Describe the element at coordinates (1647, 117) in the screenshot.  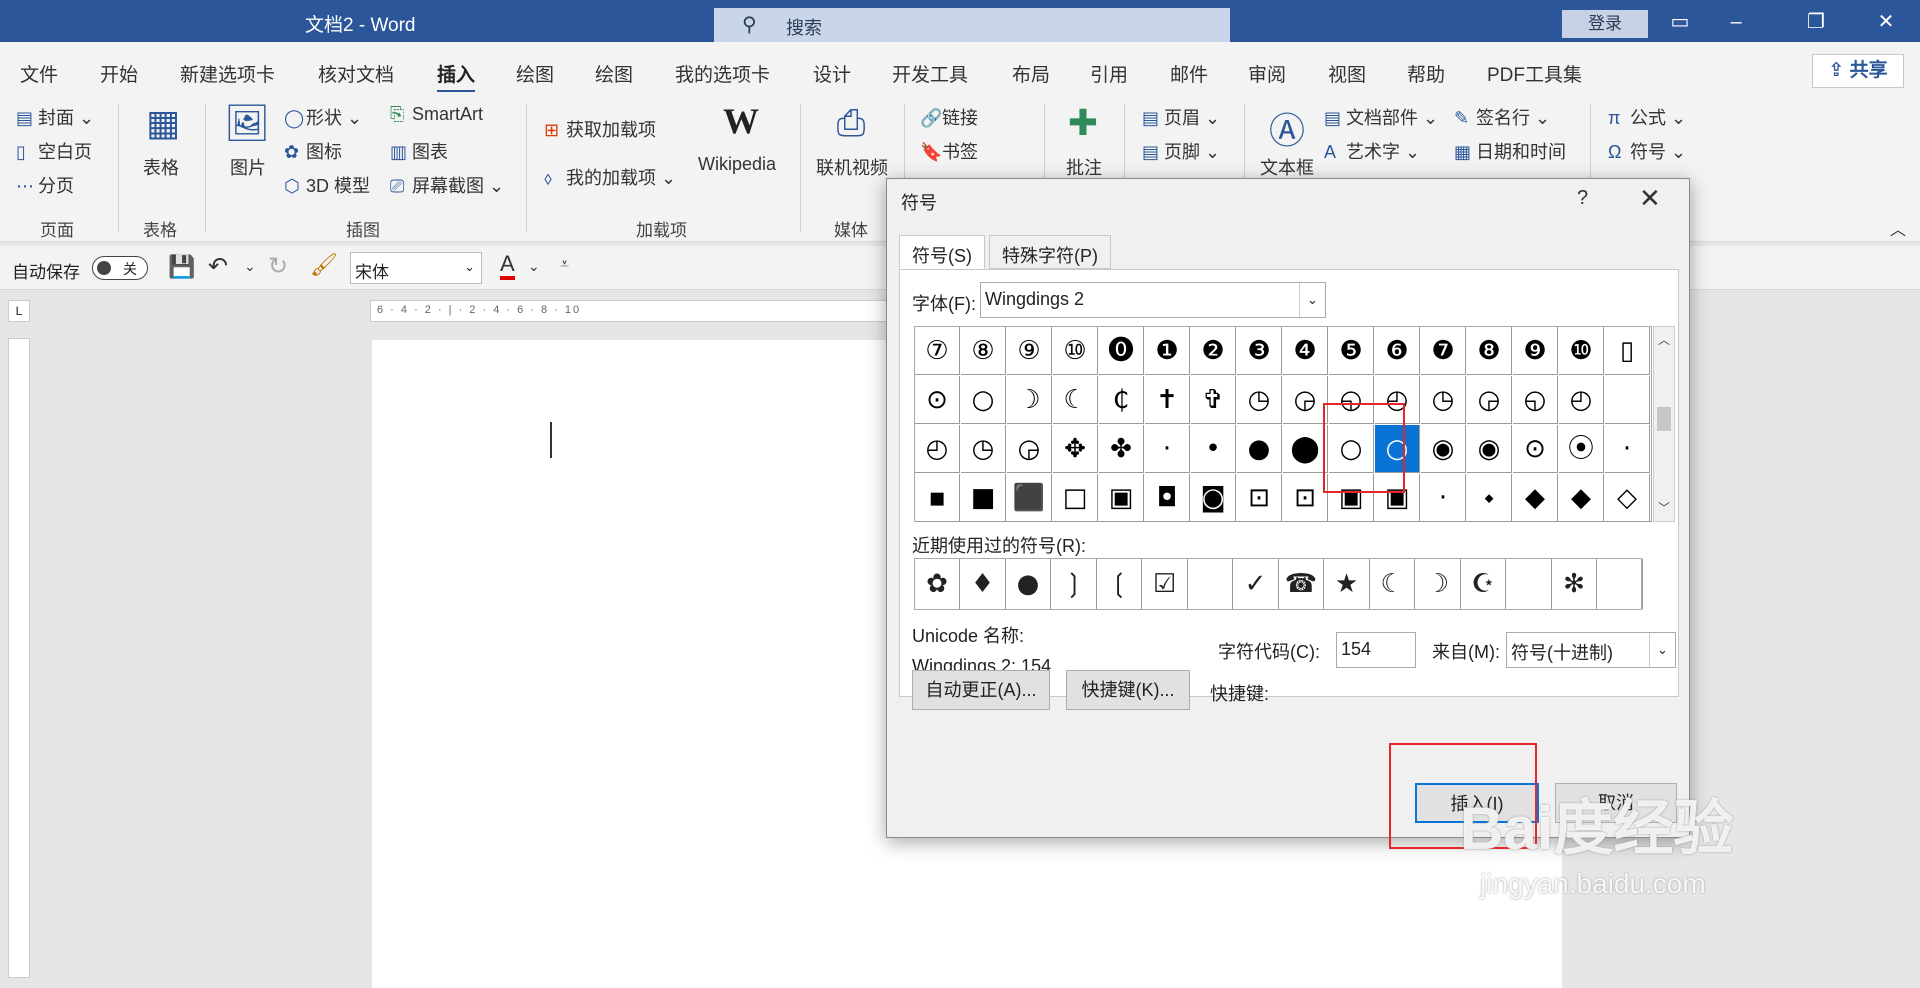
I see `equation-button: π 公式 ⌄` at that location.